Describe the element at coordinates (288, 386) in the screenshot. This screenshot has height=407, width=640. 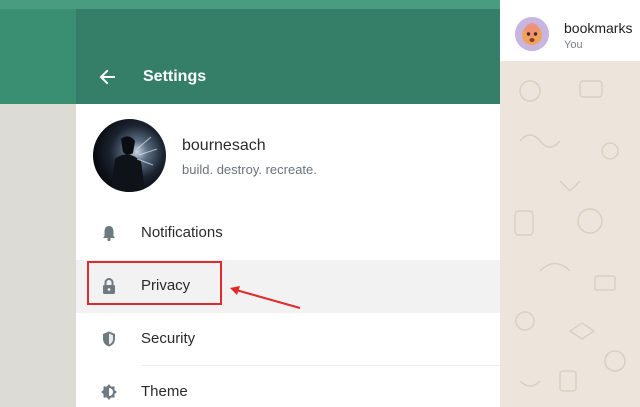
I see `menu-item-theme: Theme` at that location.